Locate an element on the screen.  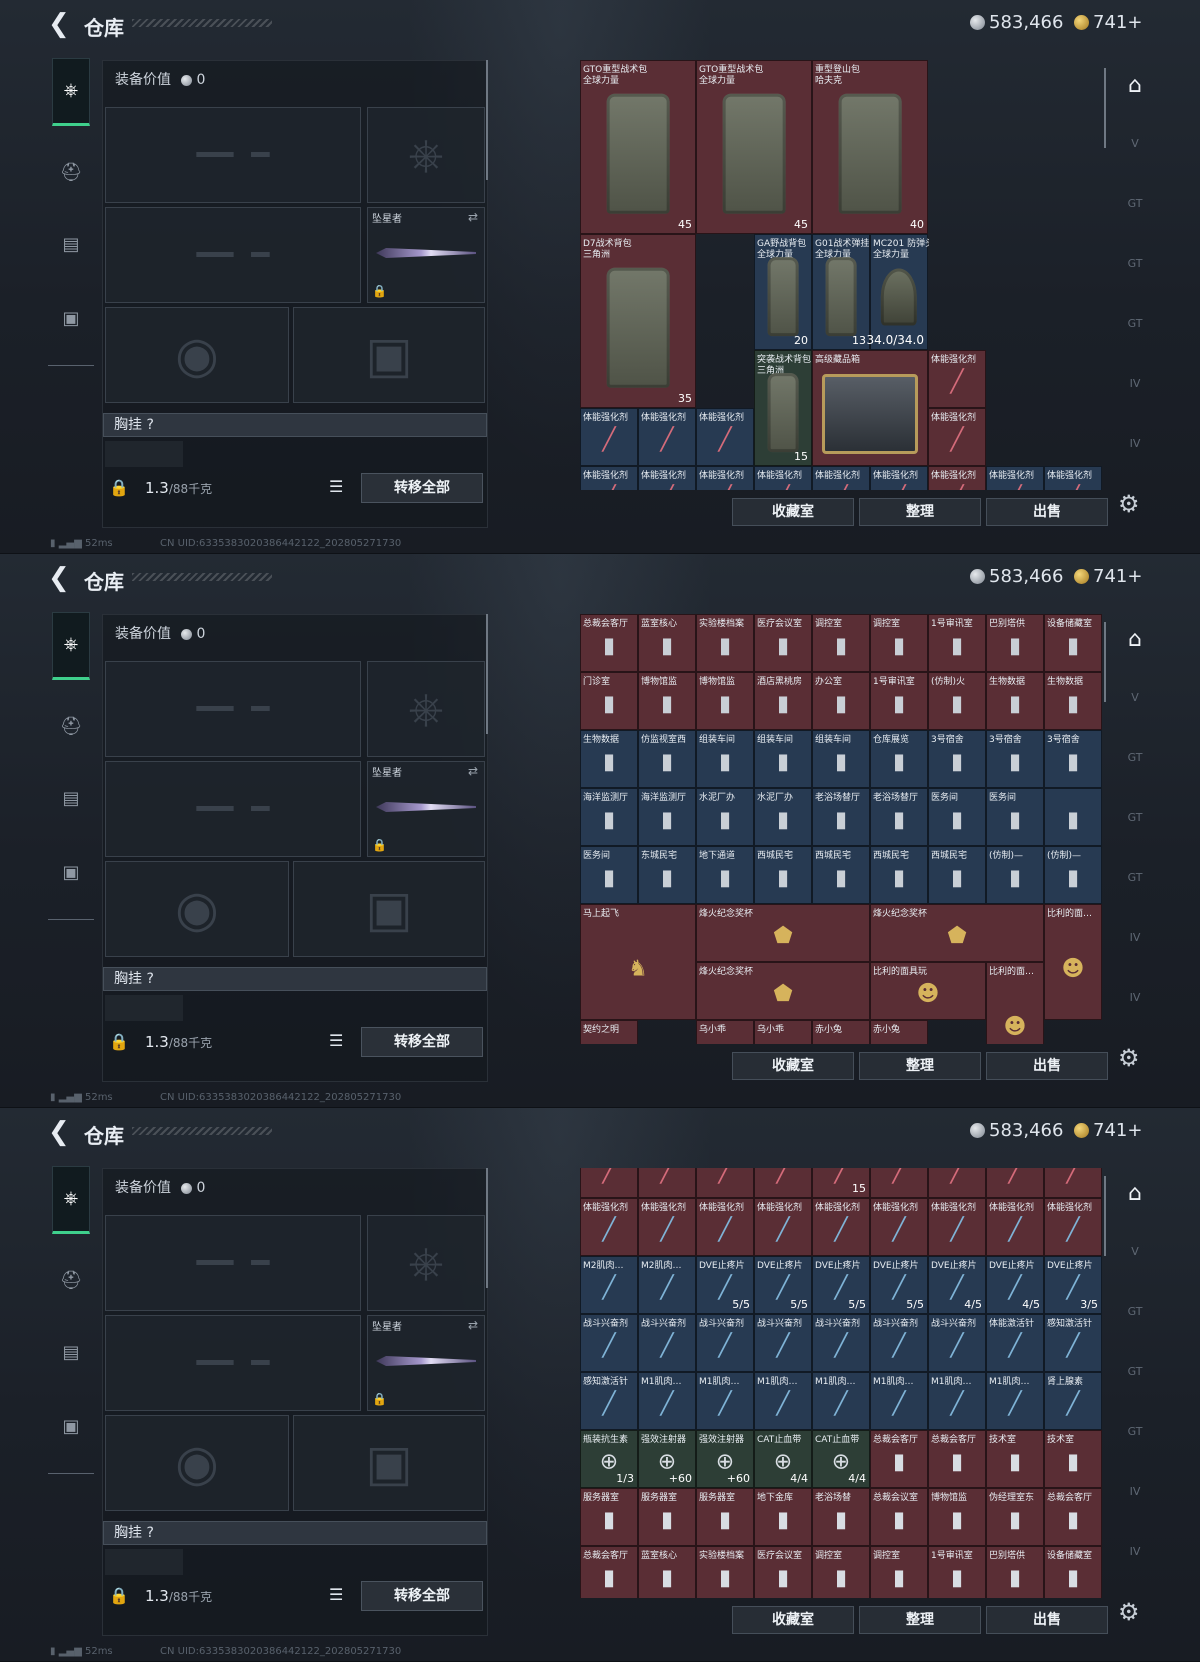
keycard-item: 水泥厂办 ▮ is located at coordinates (783, 817).